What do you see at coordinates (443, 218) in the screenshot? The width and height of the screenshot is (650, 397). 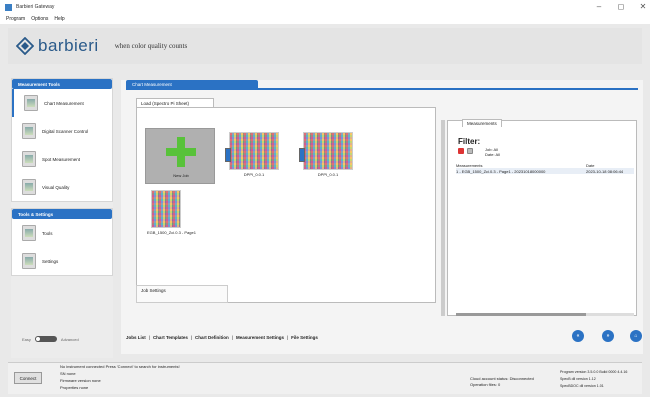 I see `panel-splitter` at bounding box center [443, 218].